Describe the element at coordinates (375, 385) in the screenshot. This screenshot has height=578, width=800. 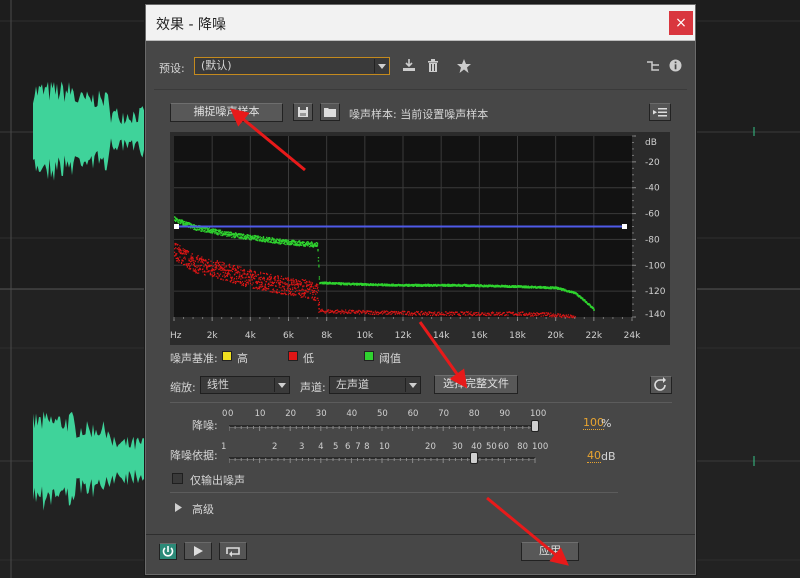
I see `channel-dropdown: 左声道` at that location.